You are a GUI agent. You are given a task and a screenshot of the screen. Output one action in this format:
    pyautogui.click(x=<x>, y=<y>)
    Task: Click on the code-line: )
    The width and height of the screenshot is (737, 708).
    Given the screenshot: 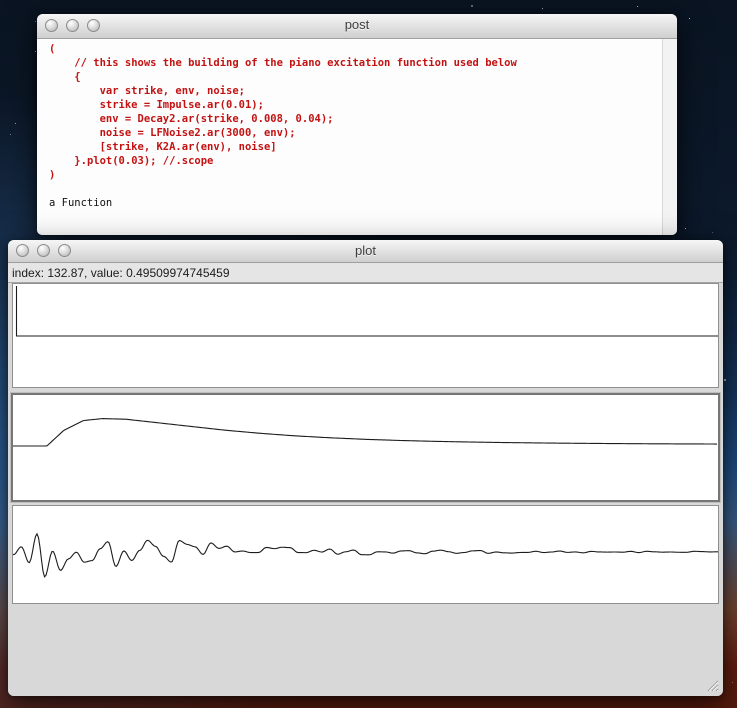 What is the action you would take?
    pyautogui.click(x=52, y=175)
    